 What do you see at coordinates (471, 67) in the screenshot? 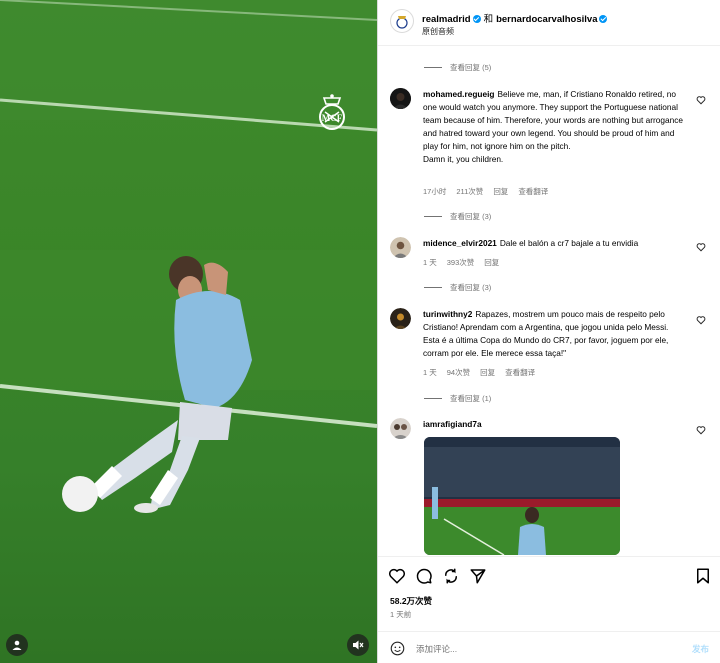
I see `view-replies-label: 查看回复 (5)` at bounding box center [471, 67].